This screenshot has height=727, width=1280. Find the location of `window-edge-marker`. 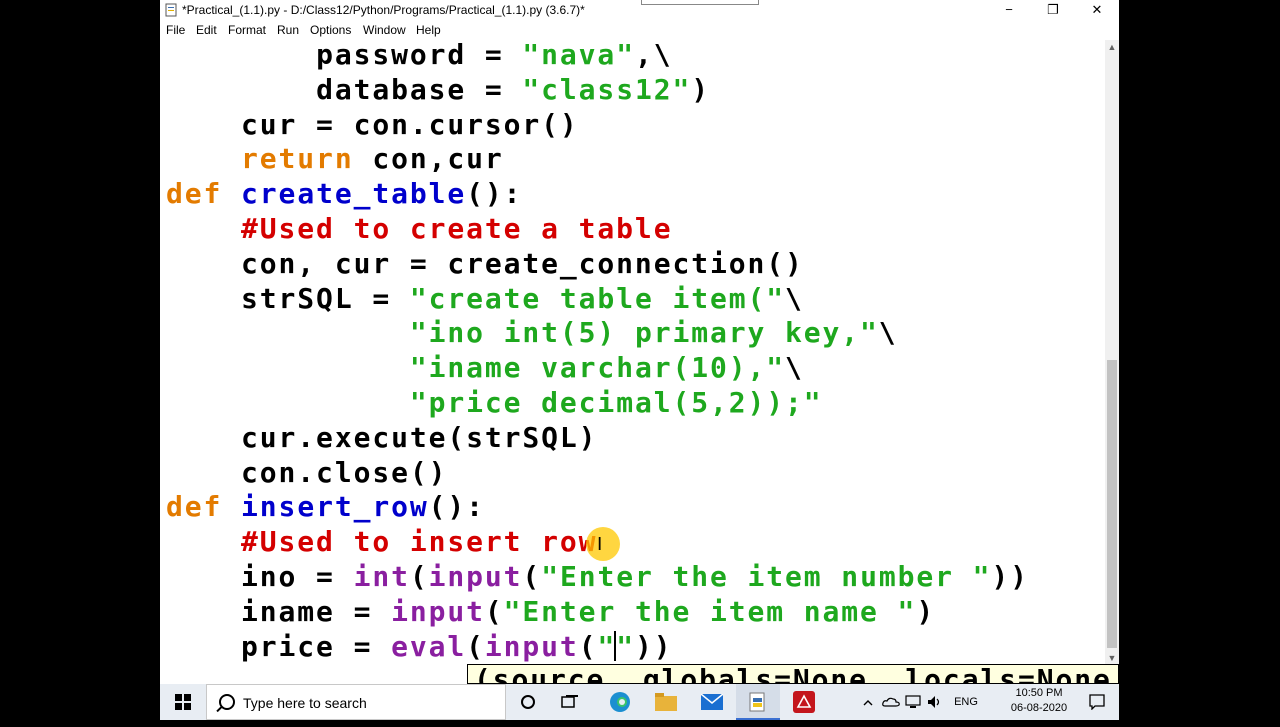

window-edge-marker is located at coordinates (700, 2).